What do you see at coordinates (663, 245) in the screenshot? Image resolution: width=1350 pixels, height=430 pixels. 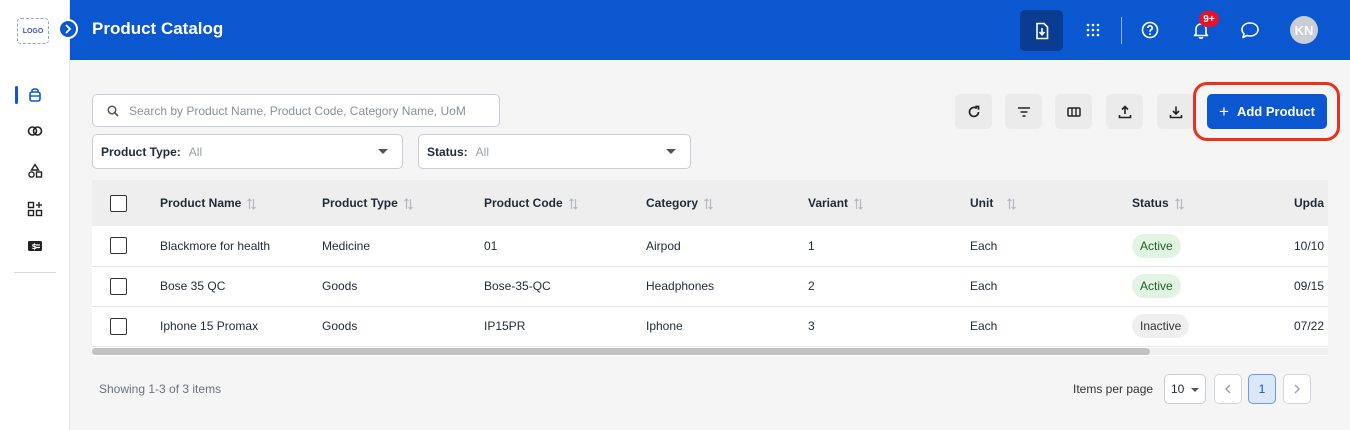 I see `cell-category: Airpod` at bounding box center [663, 245].